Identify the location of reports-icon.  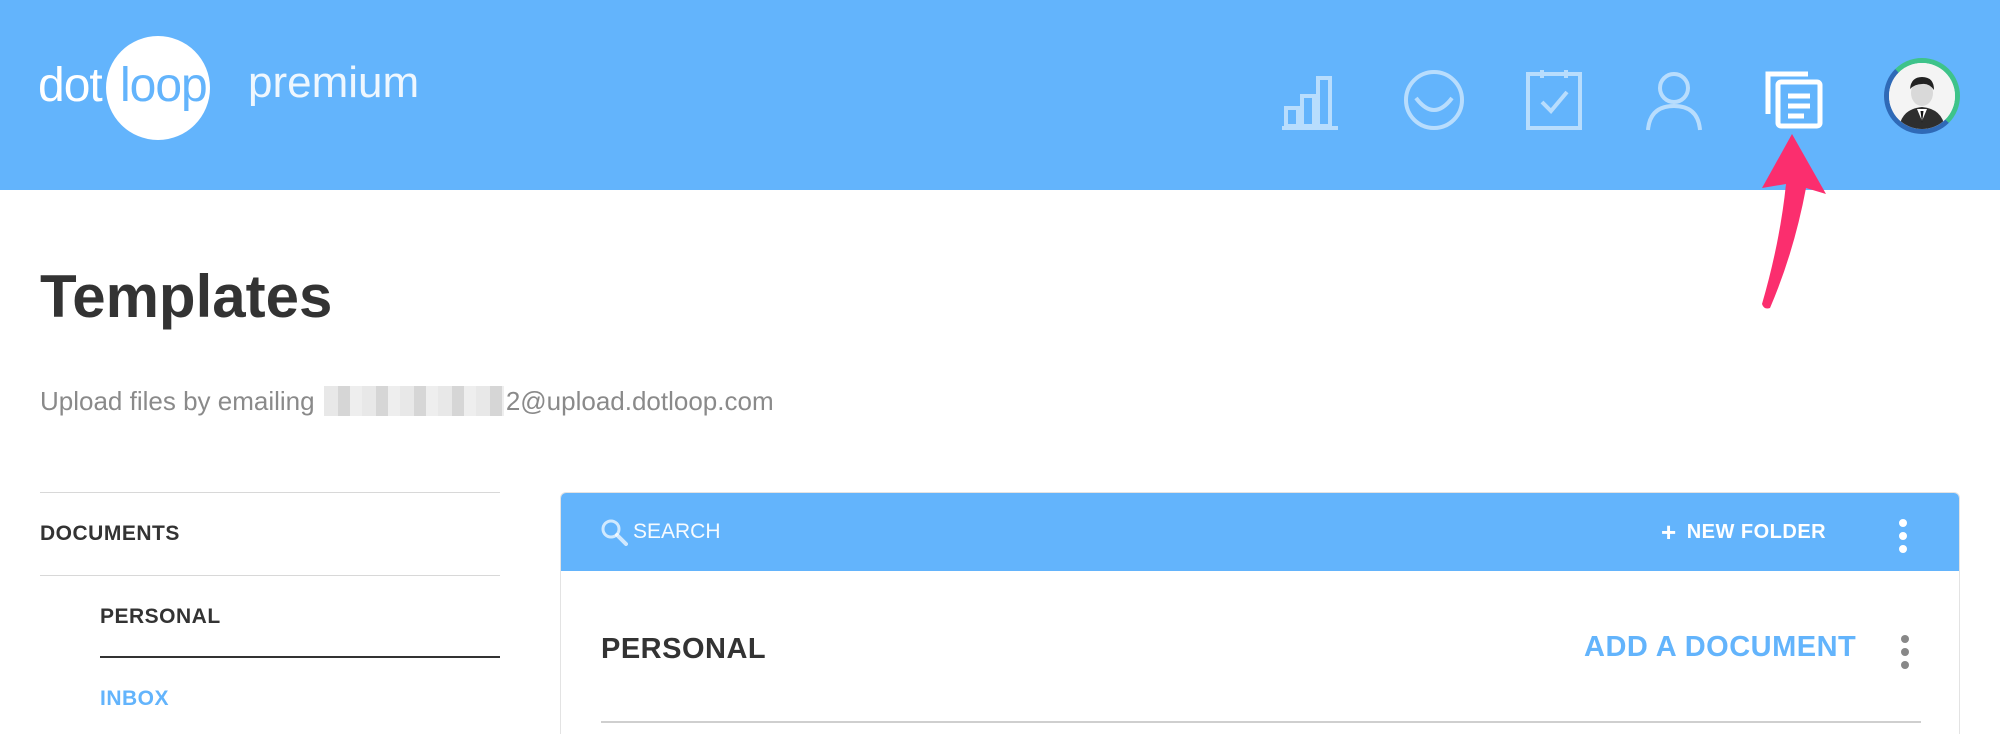
(1312, 100).